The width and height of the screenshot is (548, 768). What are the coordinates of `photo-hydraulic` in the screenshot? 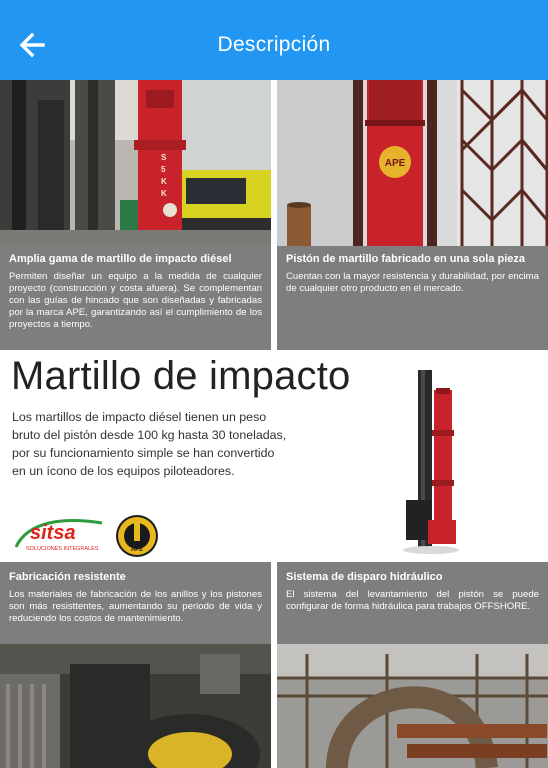 It's located at (412, 706).